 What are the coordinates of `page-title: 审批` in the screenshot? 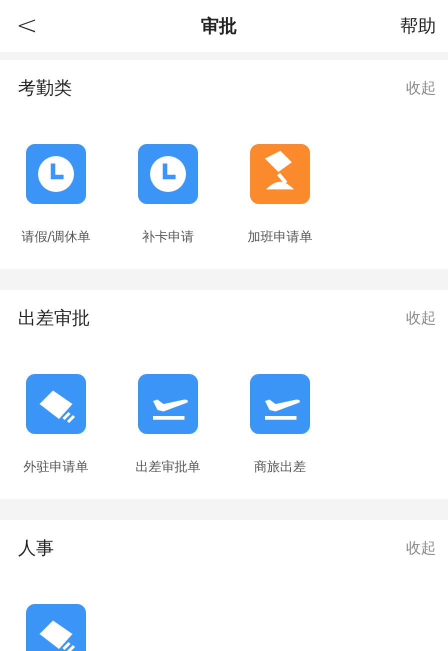 It's located at (218, 26).